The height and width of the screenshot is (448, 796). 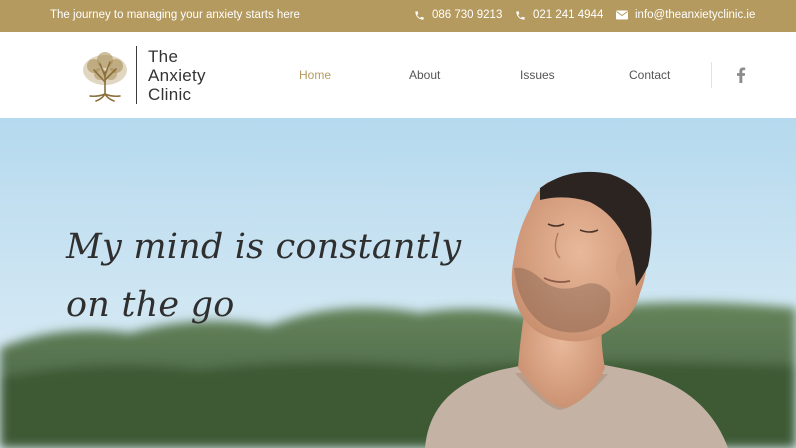 I want to click on nav-item-contact: Contact, so click(x=649, y=75).